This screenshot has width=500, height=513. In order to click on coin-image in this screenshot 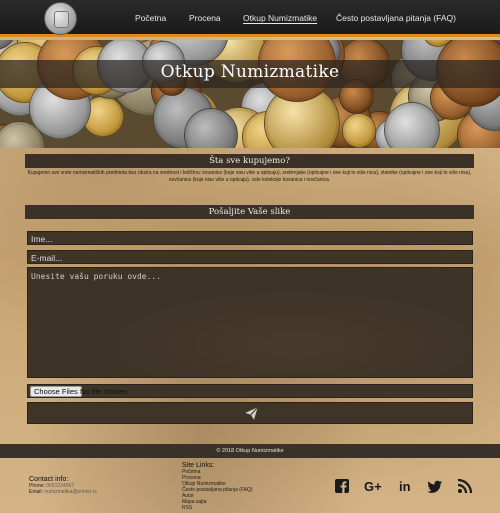, I will do `click(359, 130)`.